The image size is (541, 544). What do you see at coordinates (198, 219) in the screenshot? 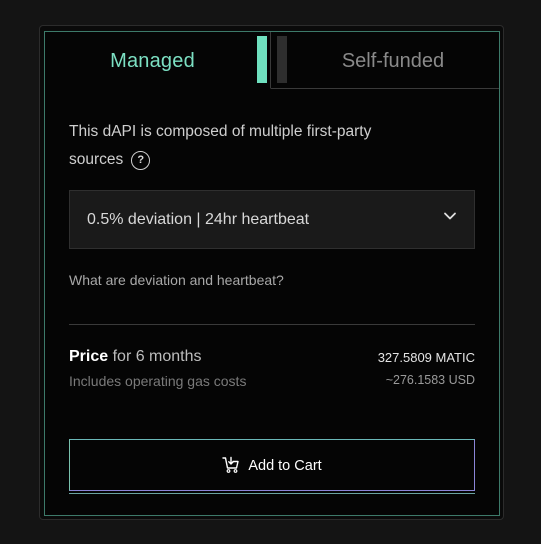
I see `select-value: 0.5% deviation | 24hr heartbeat` at bounding box center [198, 219].